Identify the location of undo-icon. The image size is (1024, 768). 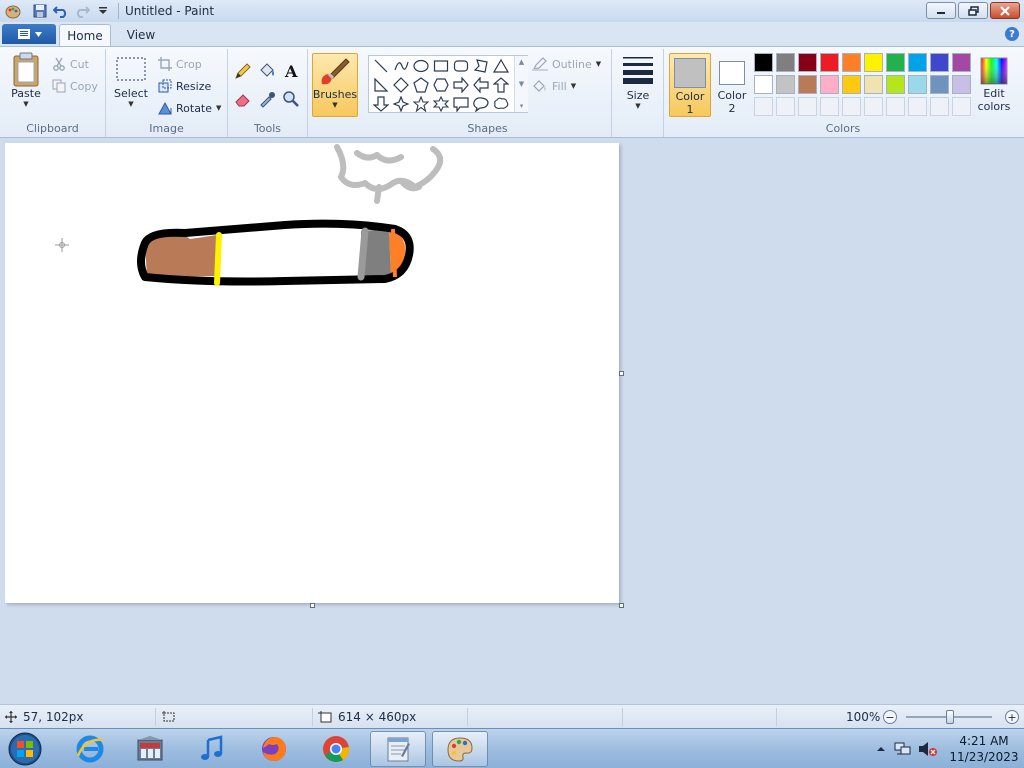
(61, 11).